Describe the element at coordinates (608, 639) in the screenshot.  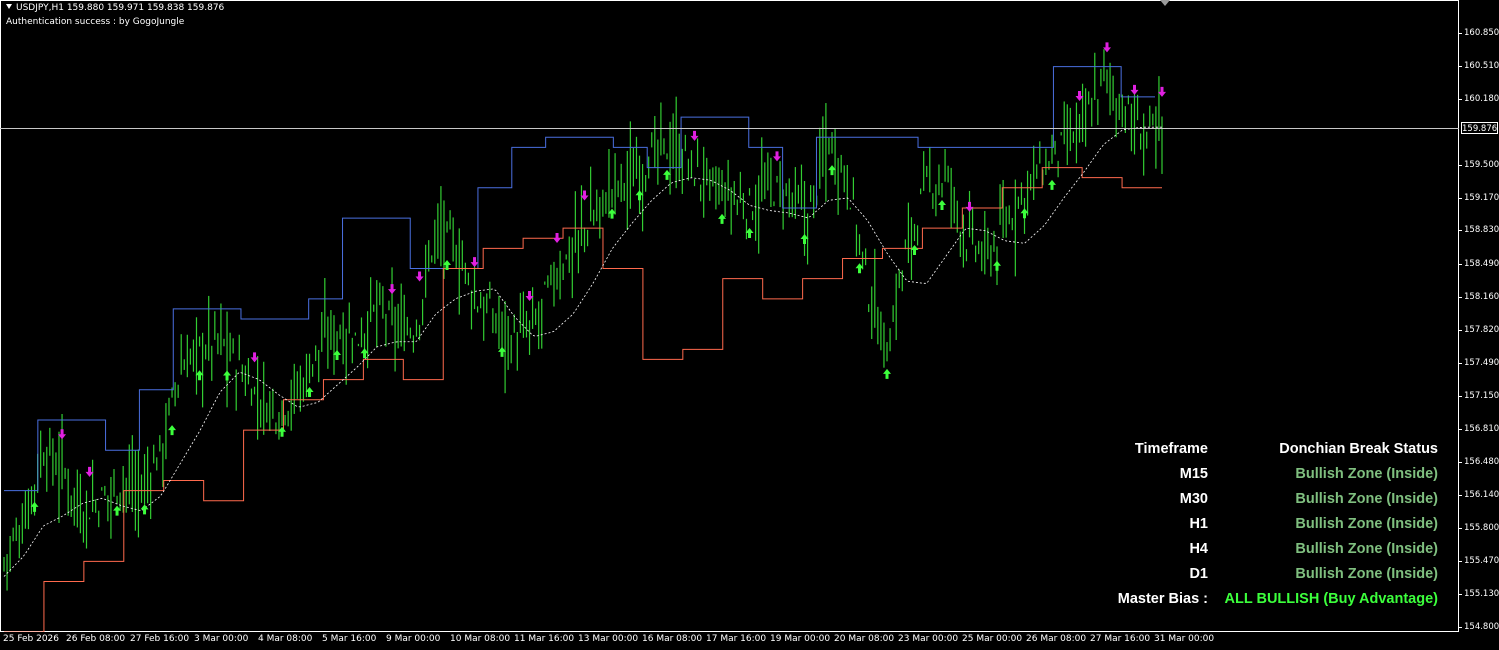
I see `time-tick-label: 13 Mar 00:00` at that location.